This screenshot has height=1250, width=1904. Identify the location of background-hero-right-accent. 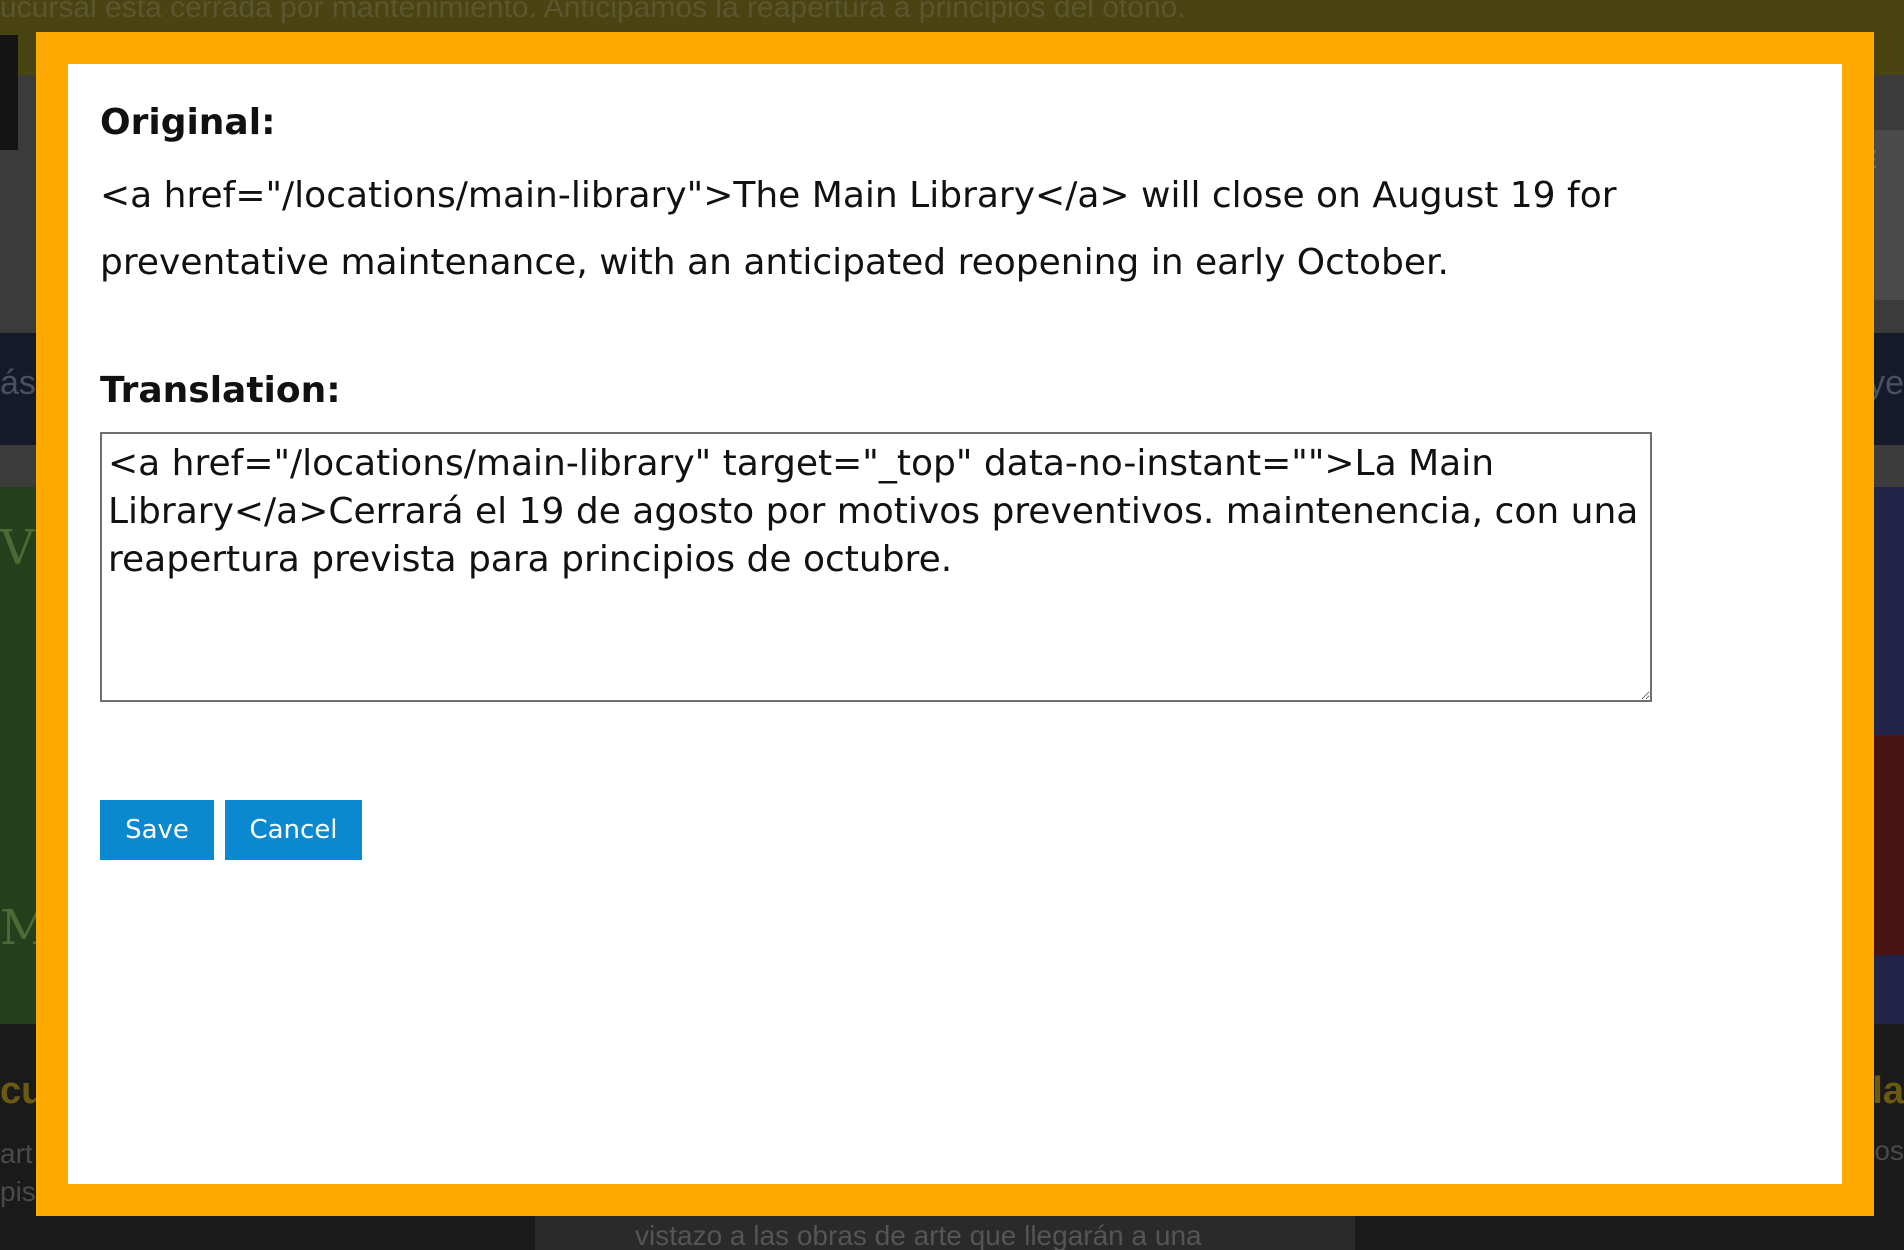
(1887, 845).